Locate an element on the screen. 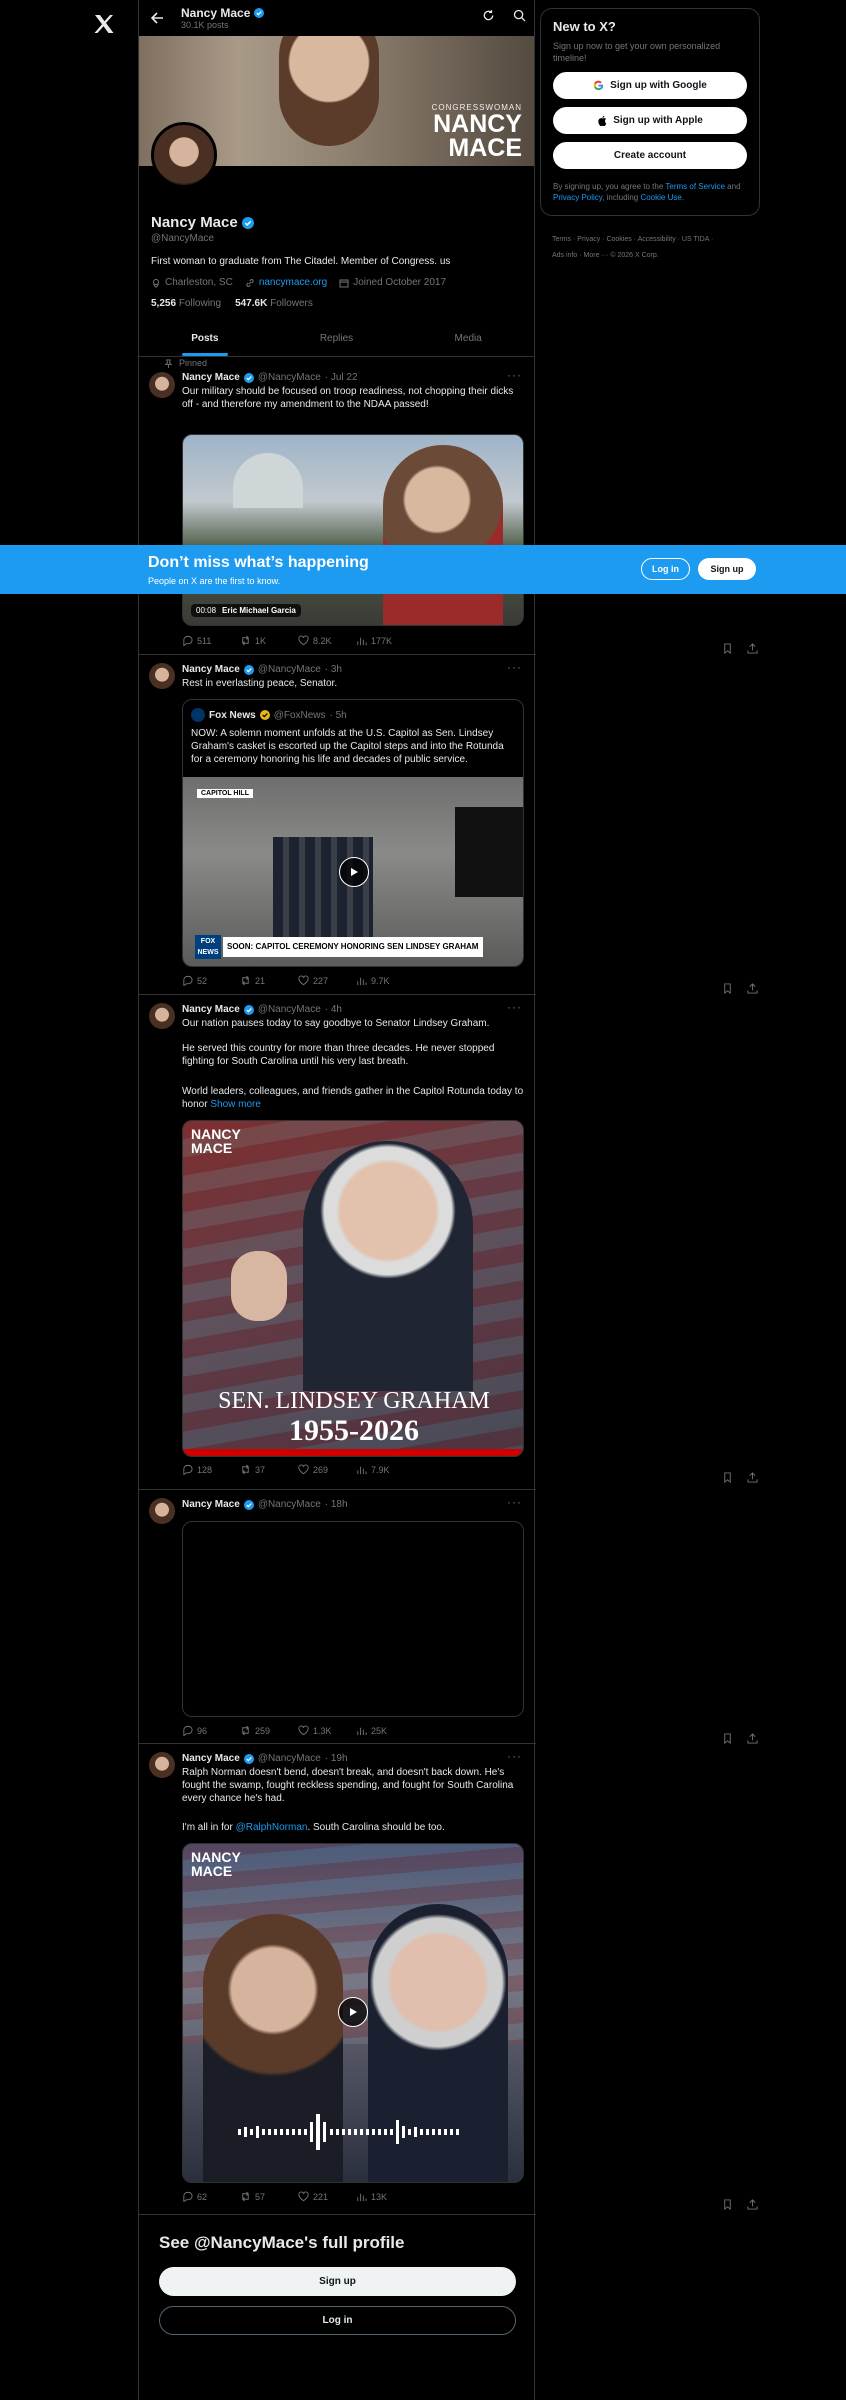 The height and width of the screenshot is (2400, 846). calendar-icon is located at coordinates (344, 283).